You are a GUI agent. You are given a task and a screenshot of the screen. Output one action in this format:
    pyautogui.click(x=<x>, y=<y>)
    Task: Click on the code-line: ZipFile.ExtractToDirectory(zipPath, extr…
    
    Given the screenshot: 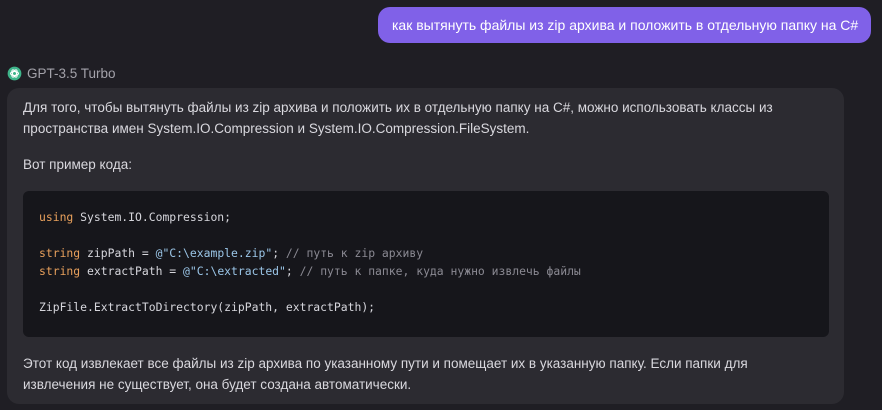 What is the action you would take?
    pyautogui.click(x=426, y=307)
    